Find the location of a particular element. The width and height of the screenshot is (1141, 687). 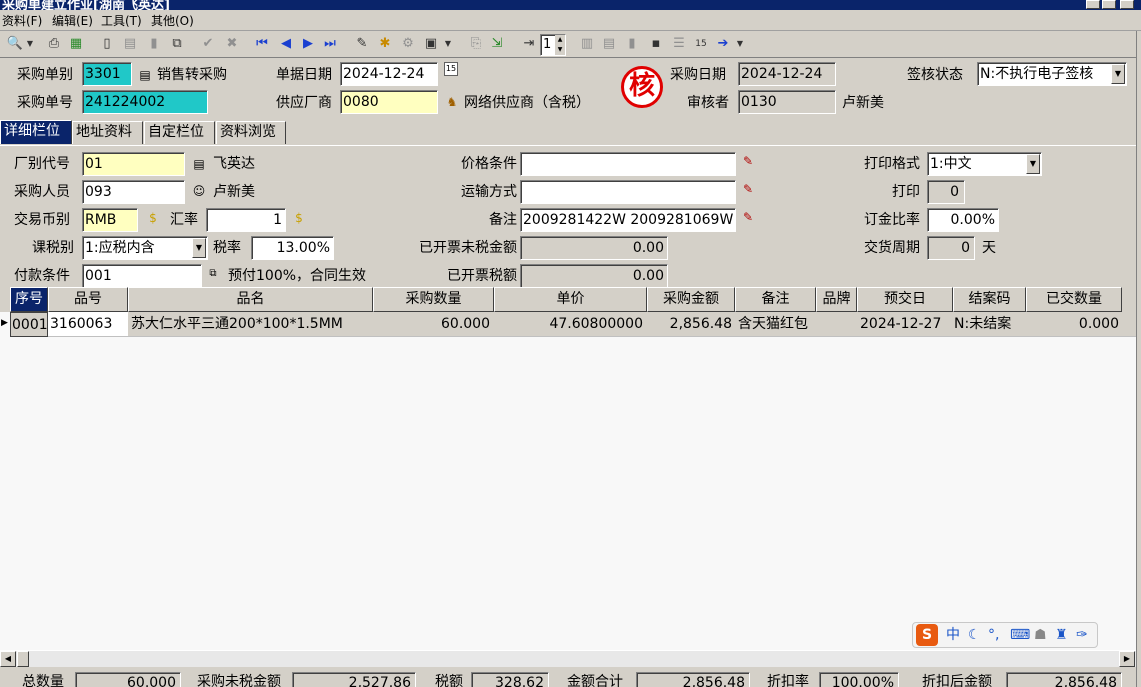

cell-due-date: 2024-12-27 is located at coordinates (905, 324).